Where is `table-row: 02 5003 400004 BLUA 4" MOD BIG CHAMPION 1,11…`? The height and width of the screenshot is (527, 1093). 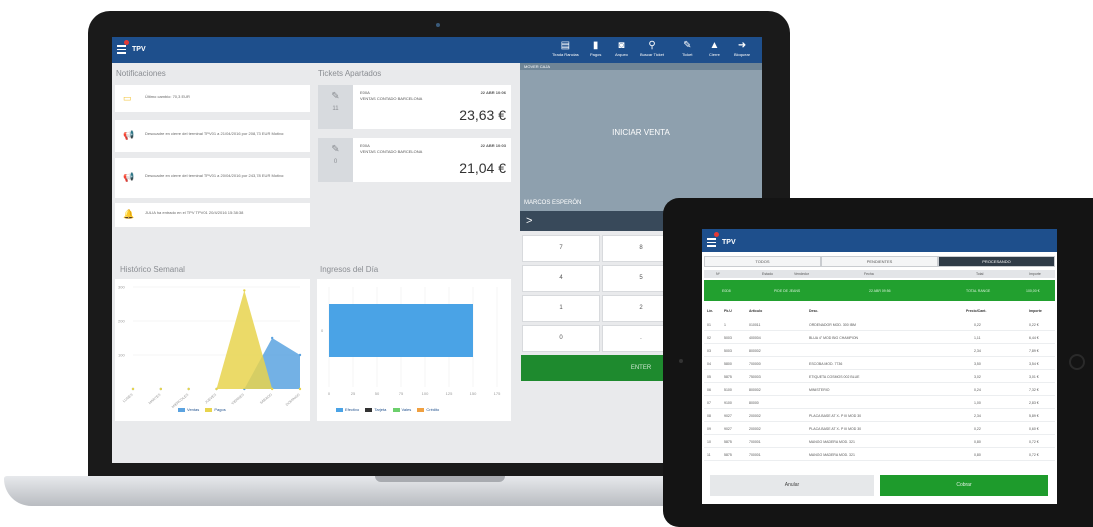
table-row: 02 5003 400004 BLUA 4" MOD BIG CHAMPION 1,11… is located at coordinates (879, 338).